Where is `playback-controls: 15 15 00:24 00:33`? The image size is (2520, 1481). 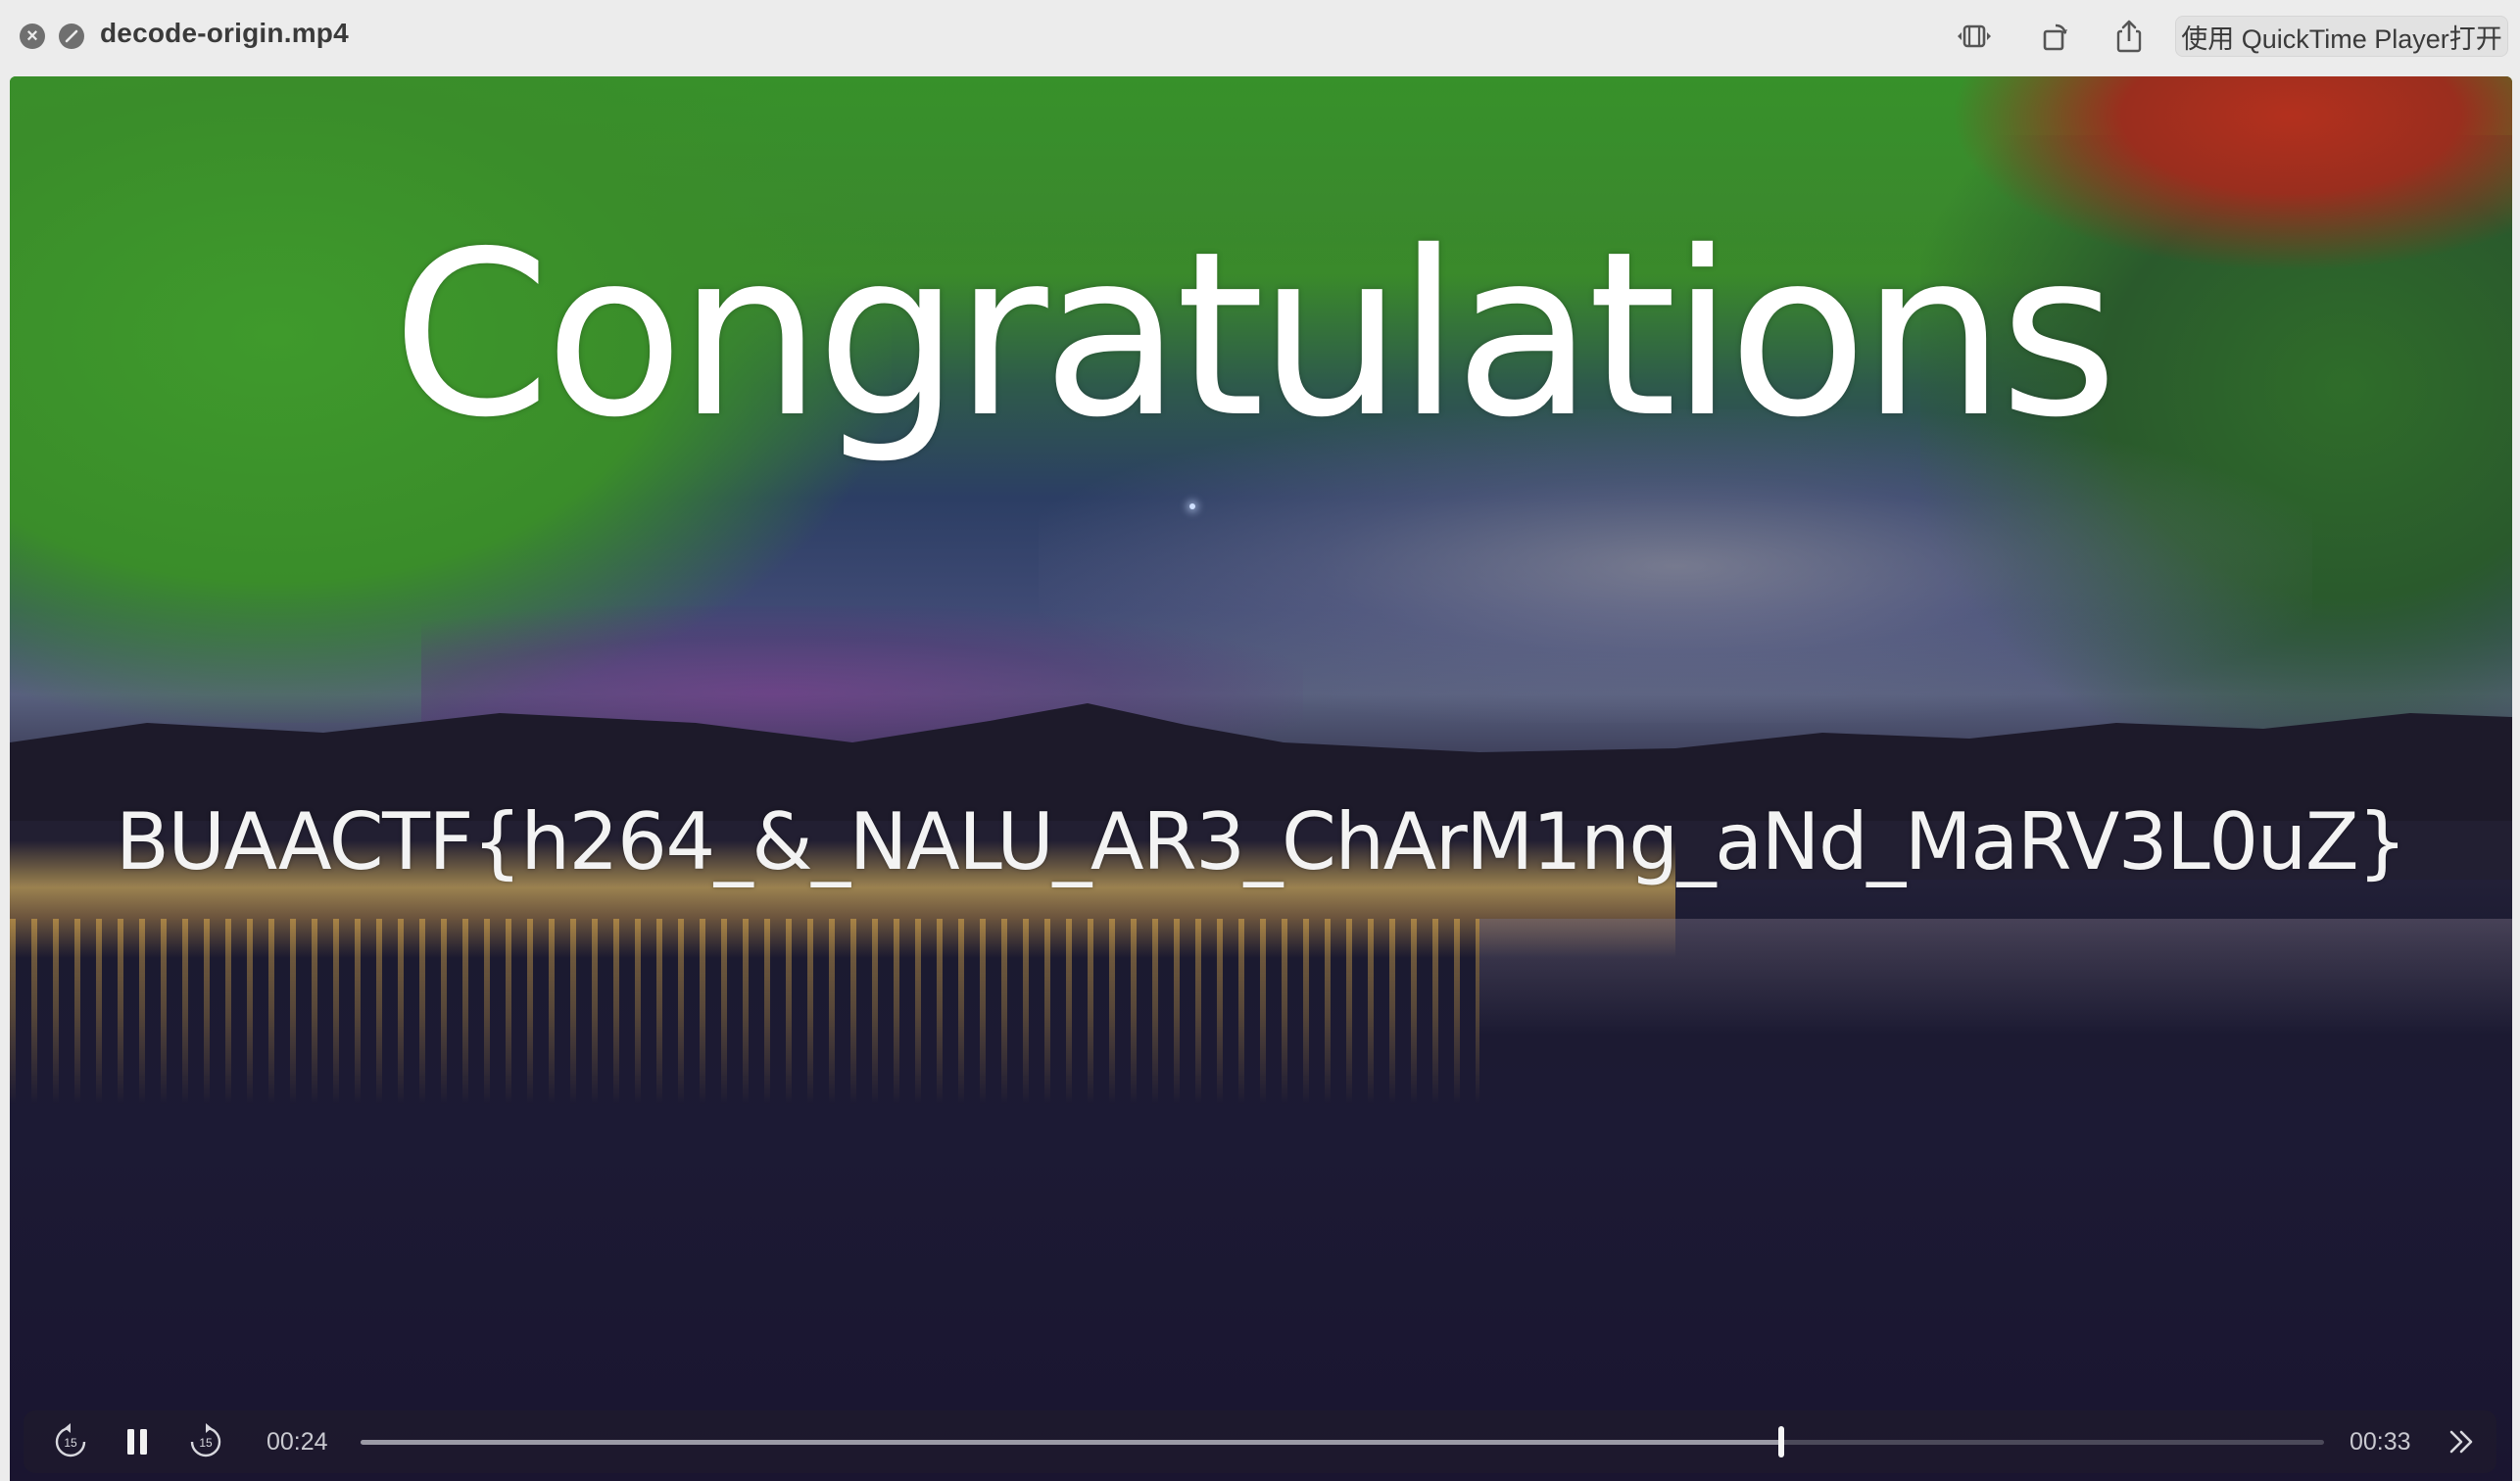
playback-controls: 15 15 00:24 00:33 is located at coordinates (1260, 1442).